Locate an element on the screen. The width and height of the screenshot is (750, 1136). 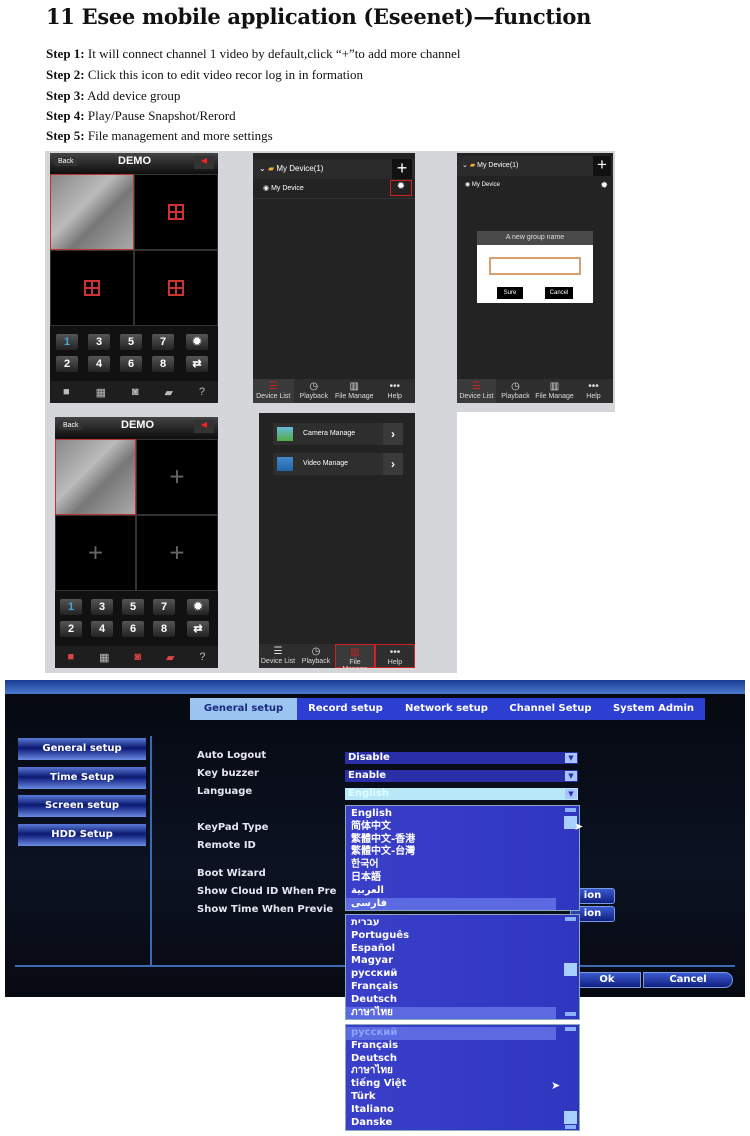
side-general-setup: General setup is located at coordinates (82, 749).